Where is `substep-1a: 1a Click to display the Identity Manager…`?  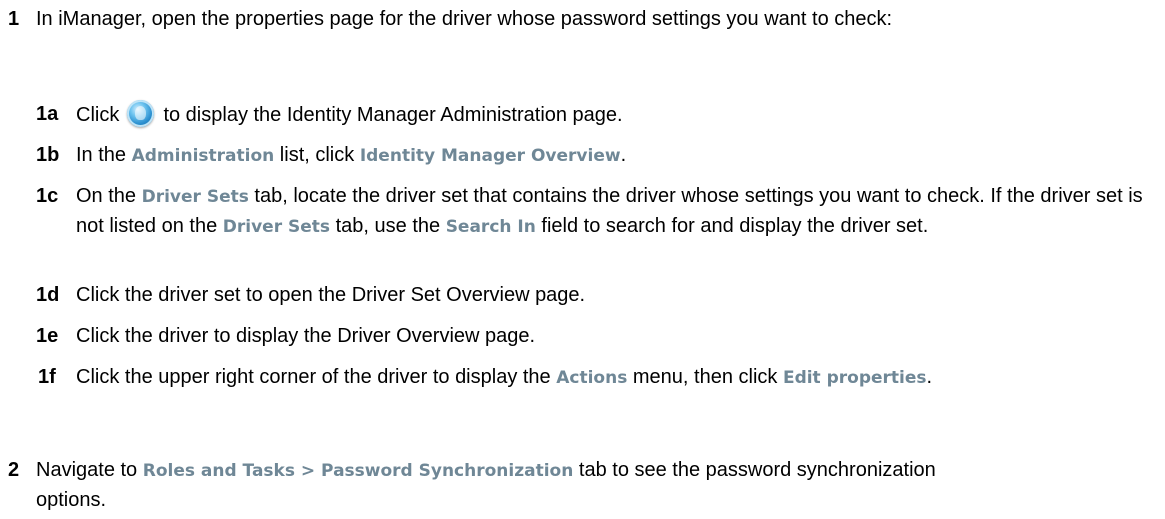
substep-1a: 1a Click to display the Identity Manager… is located at coordinates (596, 115).